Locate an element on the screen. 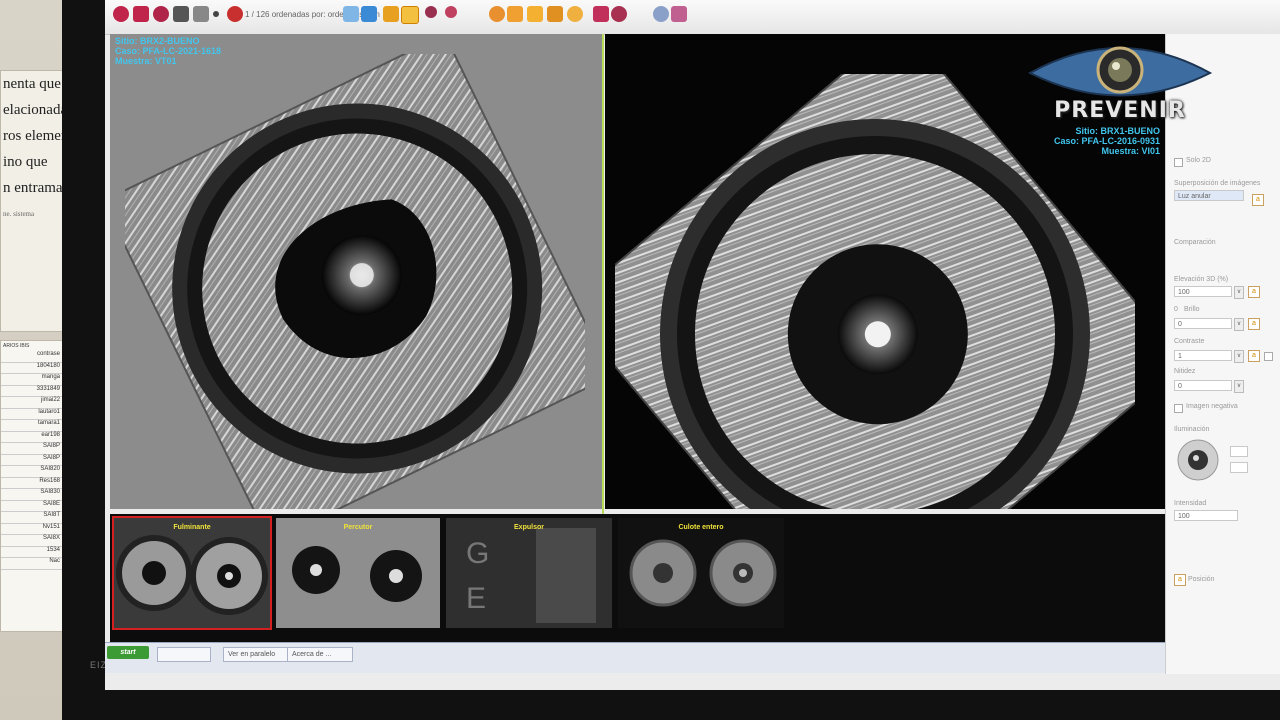  brillo-label: 0 is located at coordinates (1176, 309).